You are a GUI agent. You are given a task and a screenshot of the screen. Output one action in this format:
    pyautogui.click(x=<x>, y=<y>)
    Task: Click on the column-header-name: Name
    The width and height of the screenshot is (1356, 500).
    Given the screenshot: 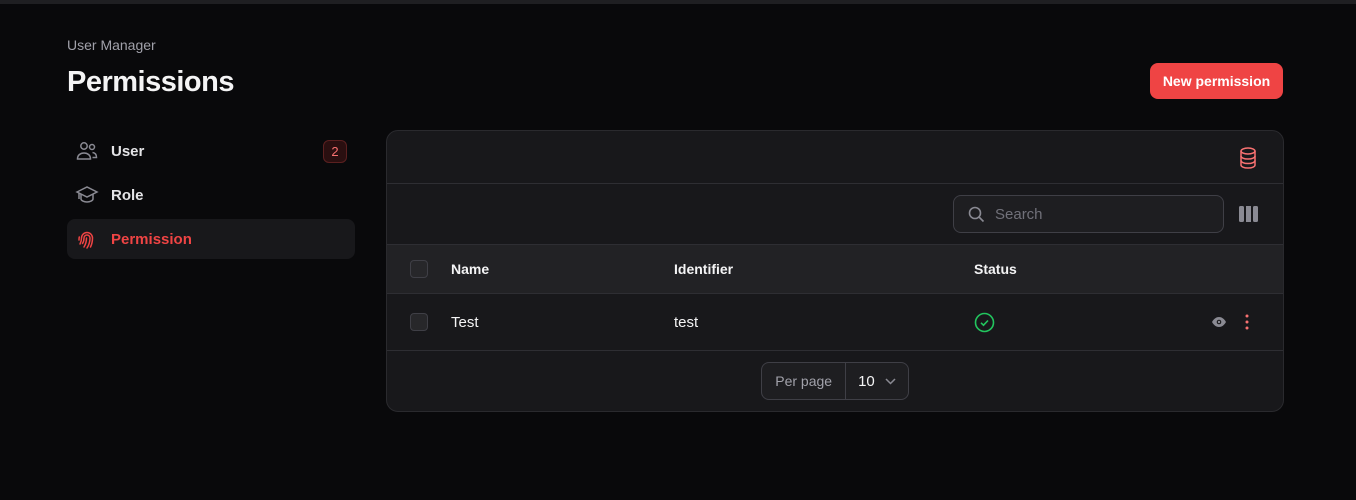 What is the action you would take?
    pyautogui.click(x=470, y=269)
    